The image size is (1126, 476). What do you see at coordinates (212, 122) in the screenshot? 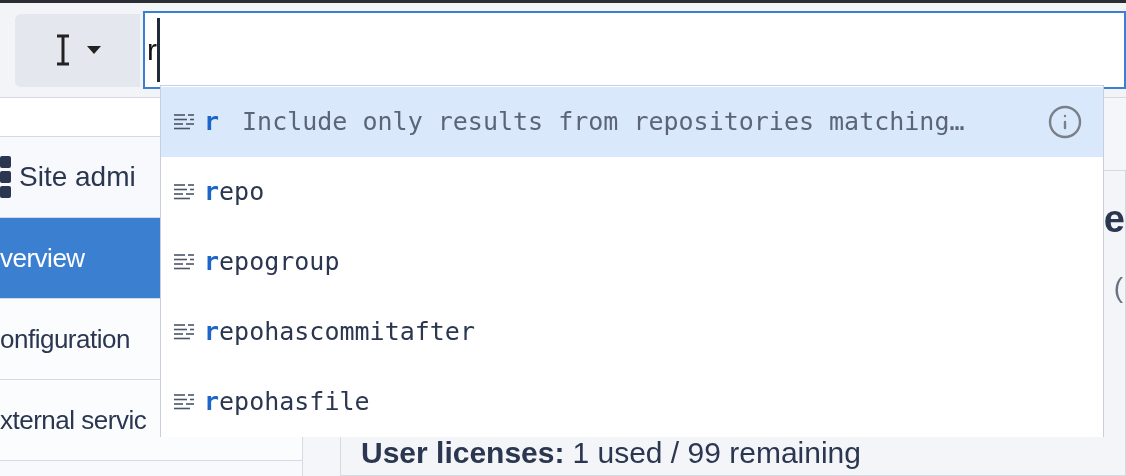
I see `filter-name: r` at bounding box center [212, 122].